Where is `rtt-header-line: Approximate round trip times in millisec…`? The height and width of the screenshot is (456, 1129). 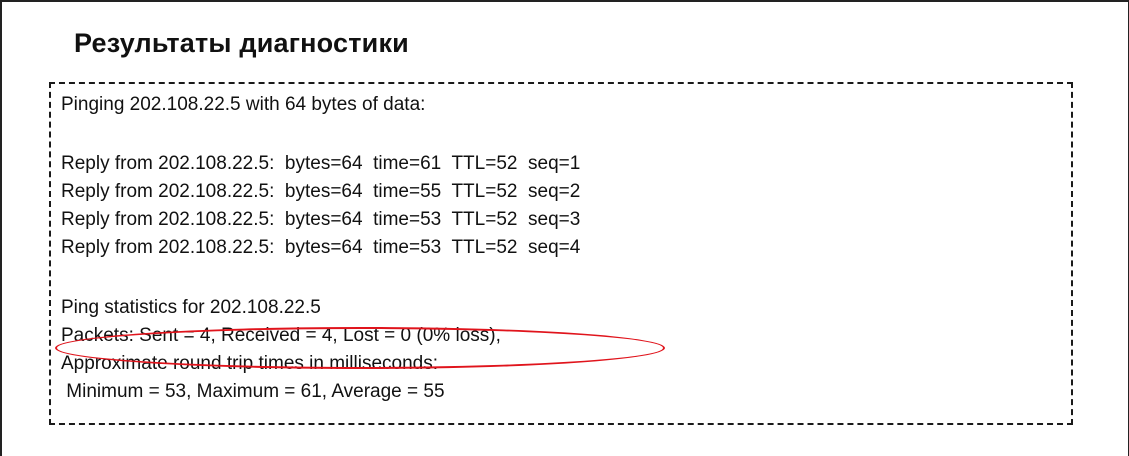 rtt-header-line: Approximate round trip times in millisec… is located at coordinates (249, 363).